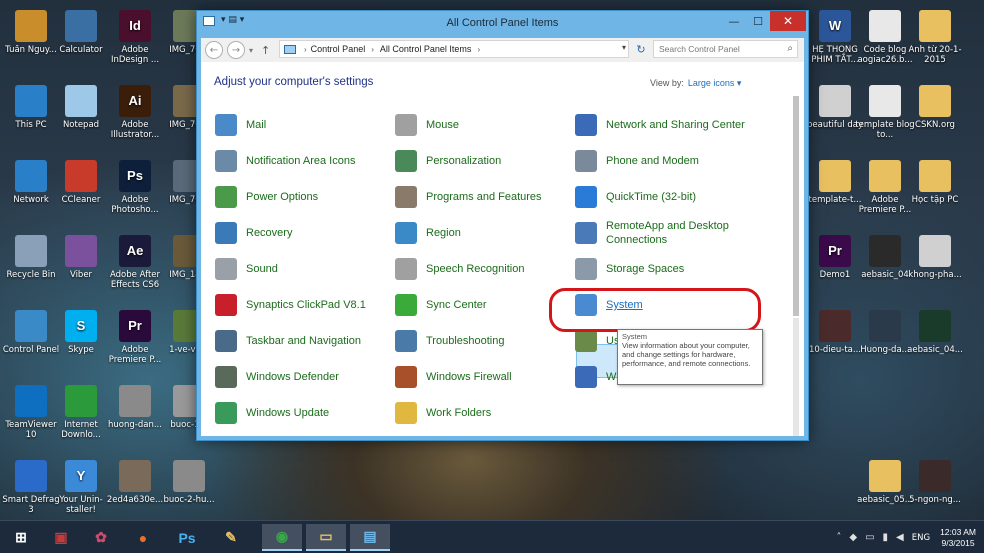 The width and height of the screenshot is (984, 553). Describe the element at coordinates (272, 413) in the screenshot. I see `control-panel-item: Windows Update` at that location.